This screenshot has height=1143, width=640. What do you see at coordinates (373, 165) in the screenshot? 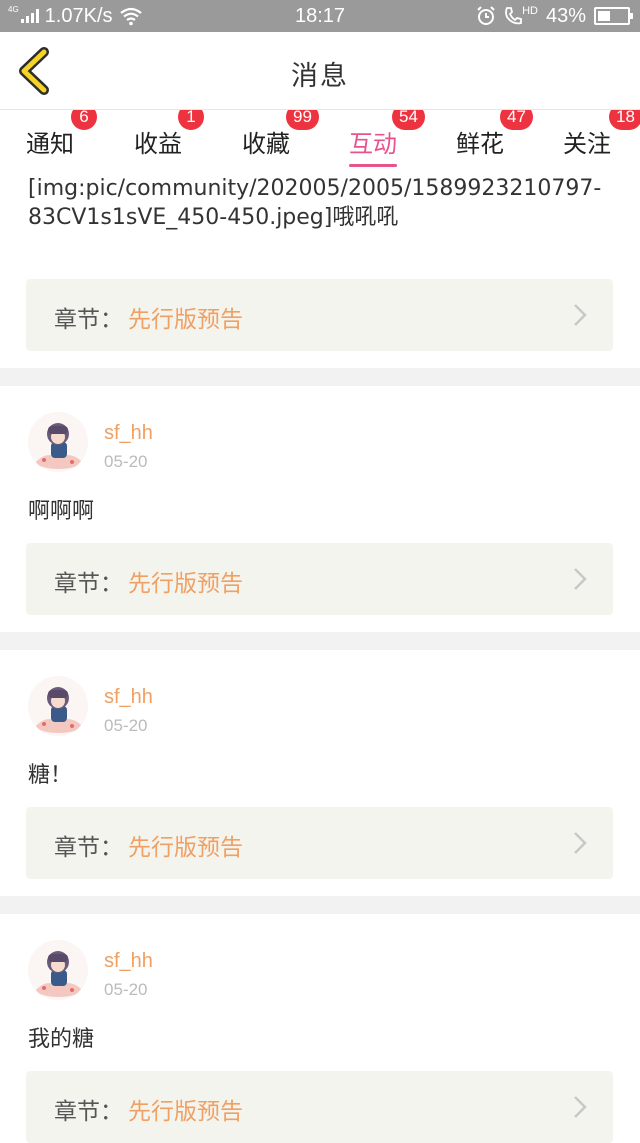
I see `active-tab-indicator` at bounding box center [373, 165].